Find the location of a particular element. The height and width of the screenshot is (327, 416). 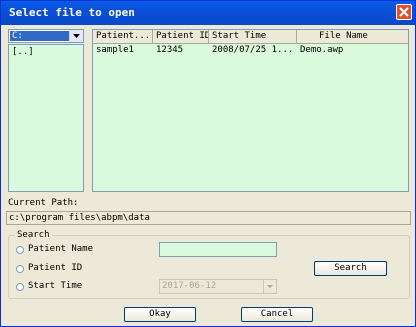

window-title: Select file to open is located at coordinates (72, 12).